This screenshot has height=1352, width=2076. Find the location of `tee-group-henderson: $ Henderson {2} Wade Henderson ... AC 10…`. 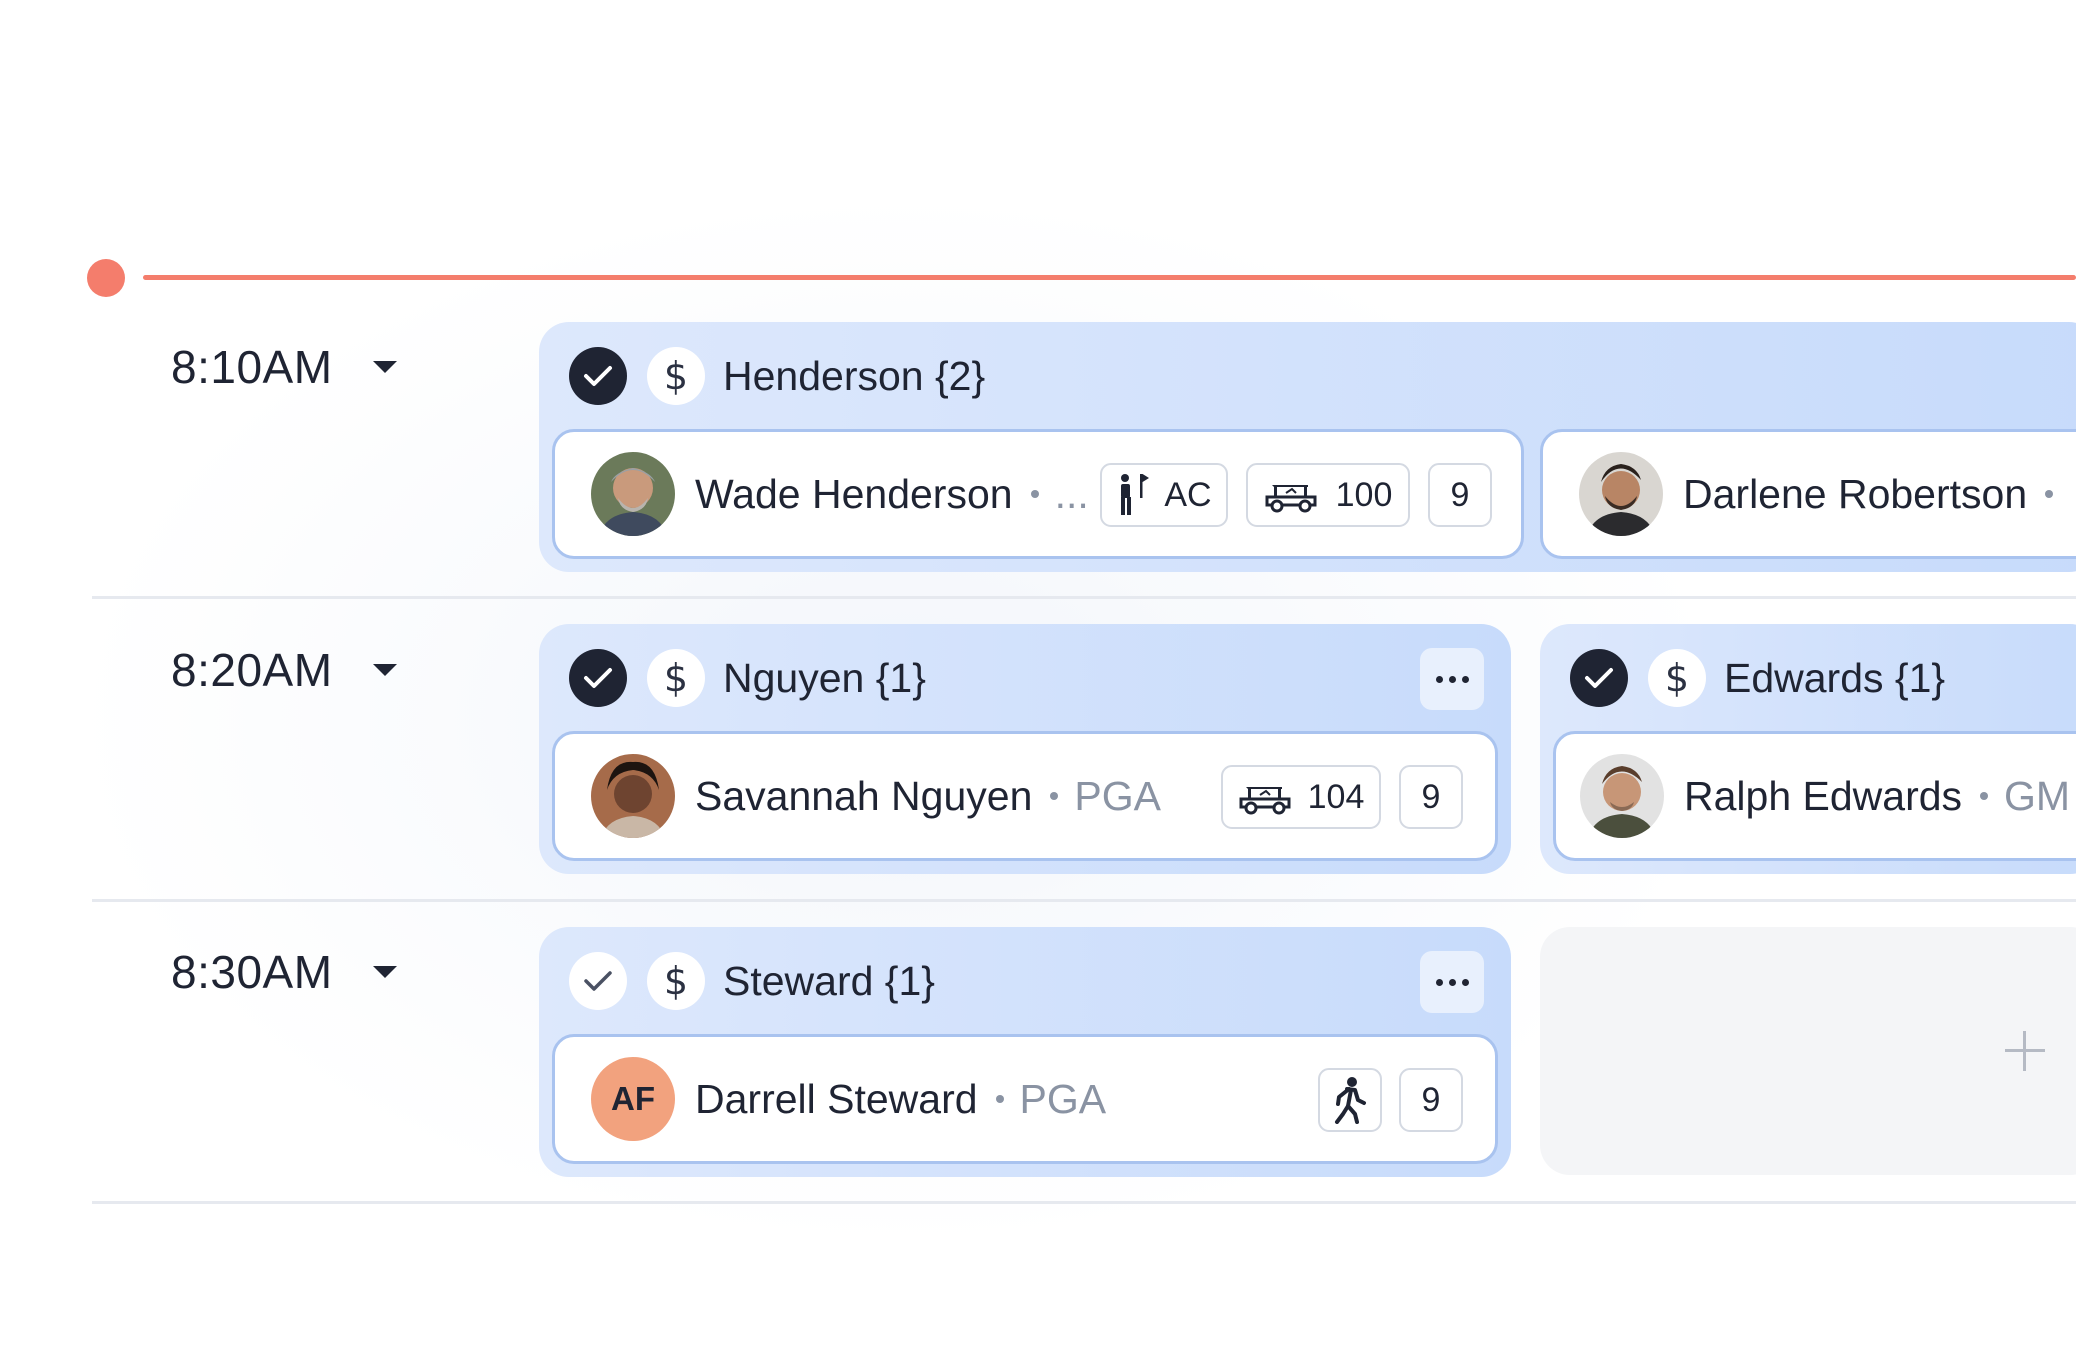

tee-group-henderson: $ Henderson {2} Wade Henderson ... AC 10… is located at coordinates (1307, 447).